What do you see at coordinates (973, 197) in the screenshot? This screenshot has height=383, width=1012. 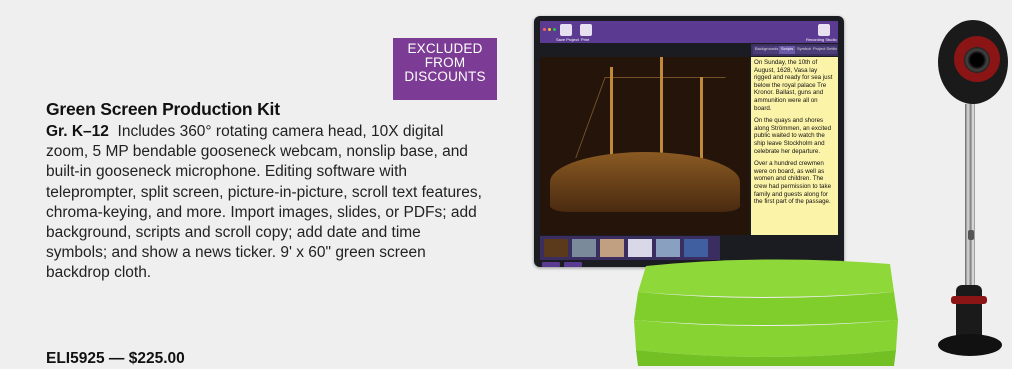 I see `gooseneck` at bounding box center [973, 197].